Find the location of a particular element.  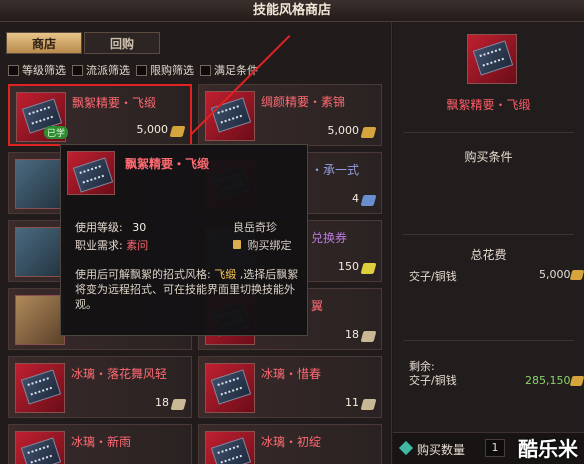

item-name: 兑换券 is located at coordinates (329, 238).